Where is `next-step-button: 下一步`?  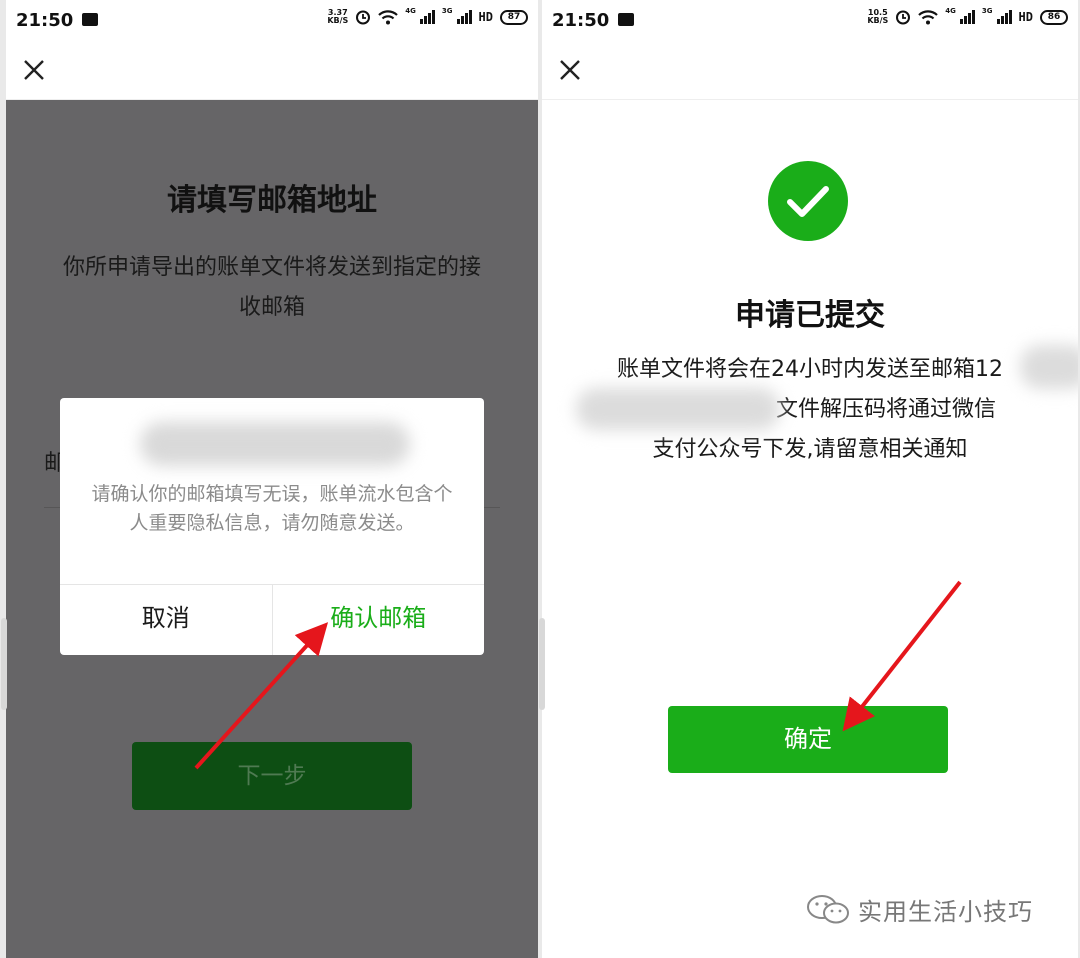 next-step-button: 下一步 is located at coordinates (272, 776).